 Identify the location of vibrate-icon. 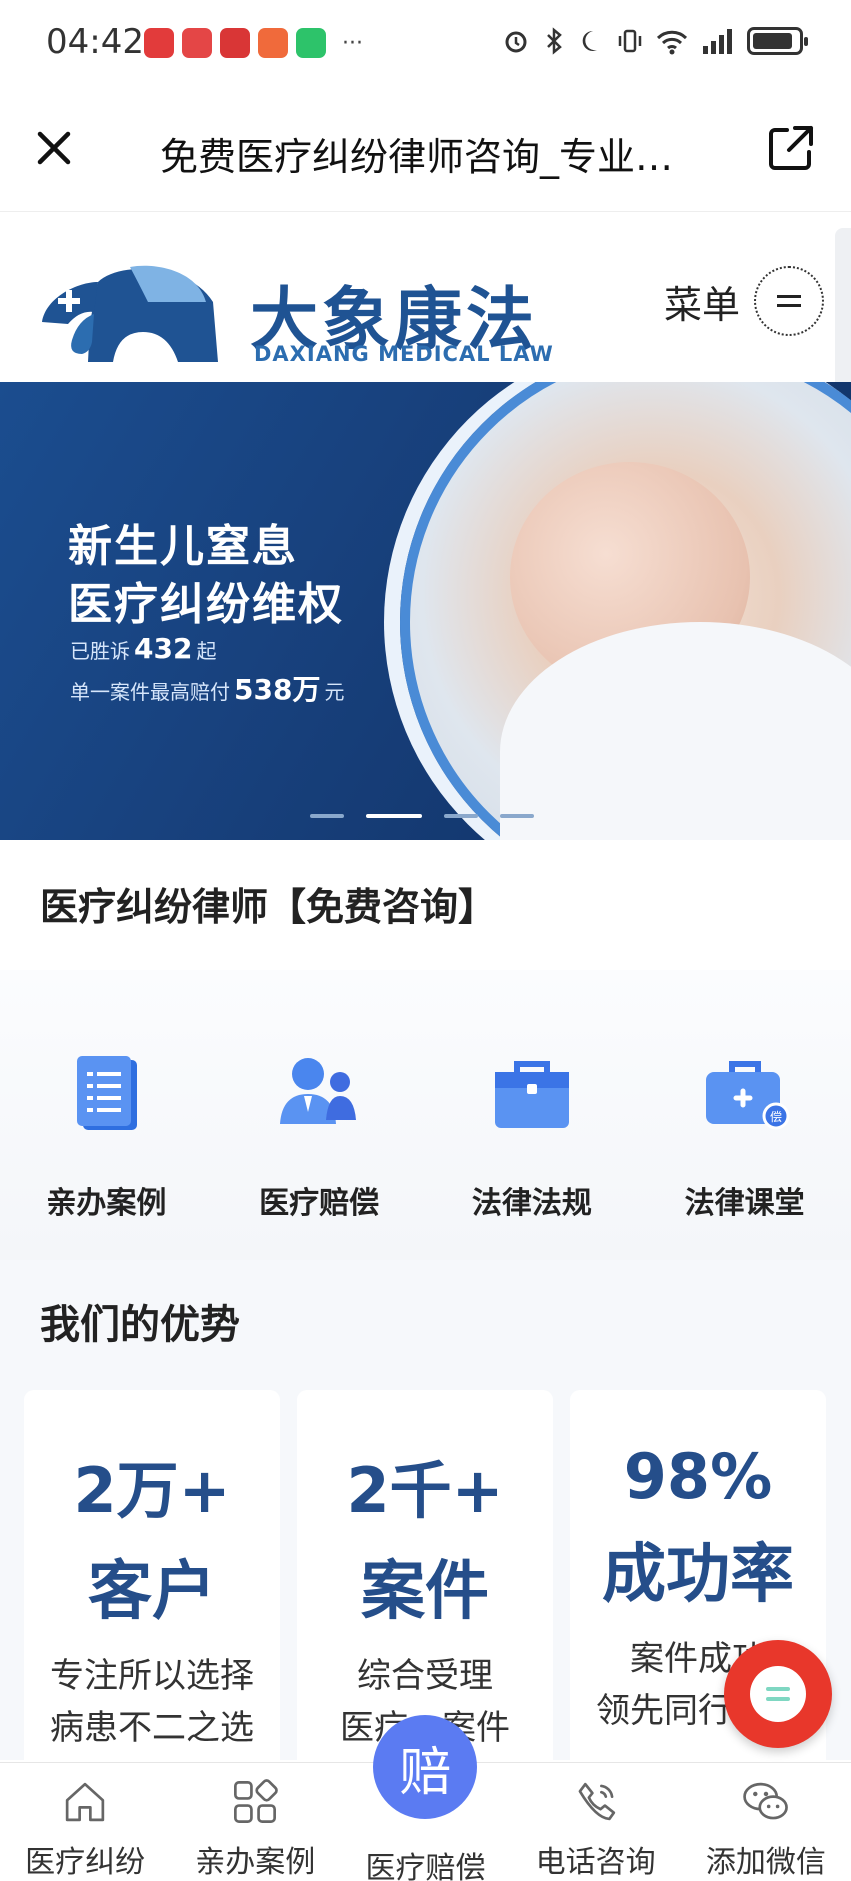
(630, 41).